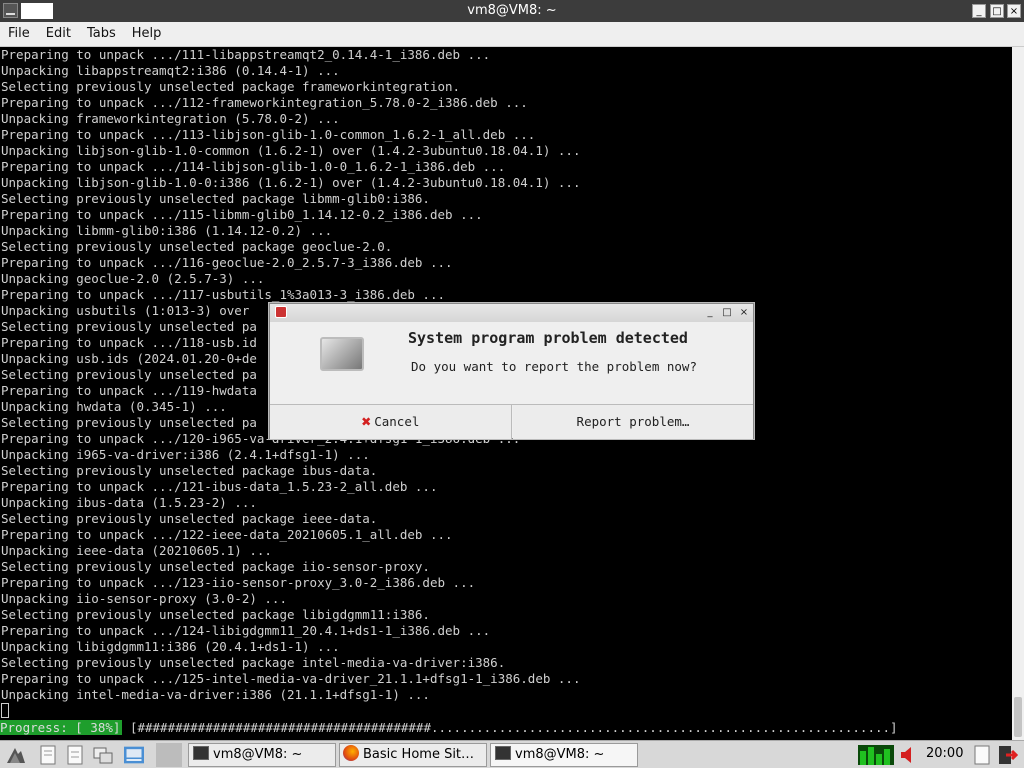 This screenshot has height=768, width=1024. What do you see at coordinates (169, 755) in the screenshot?
I see `workspace-pager` at bounding box center [169, 755].